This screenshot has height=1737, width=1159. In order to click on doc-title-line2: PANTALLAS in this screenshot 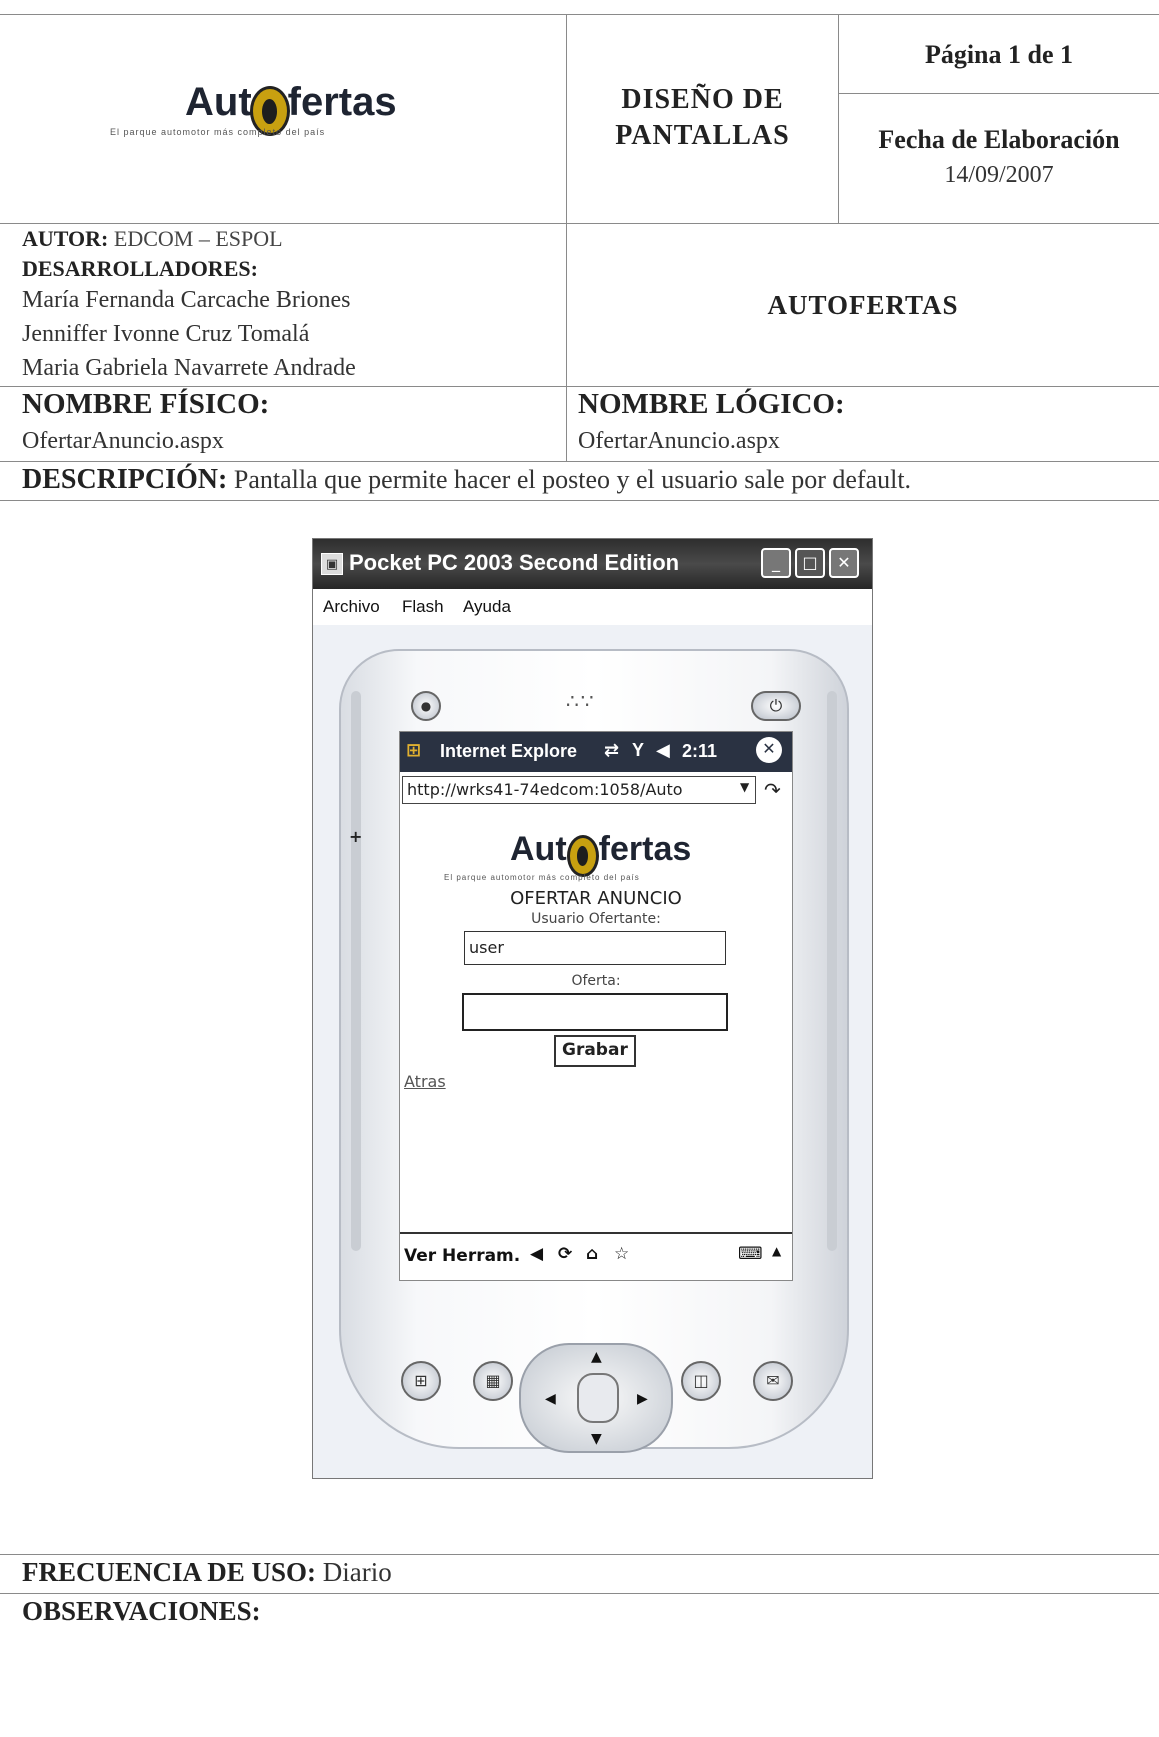, I will do `click(702, 135)`.